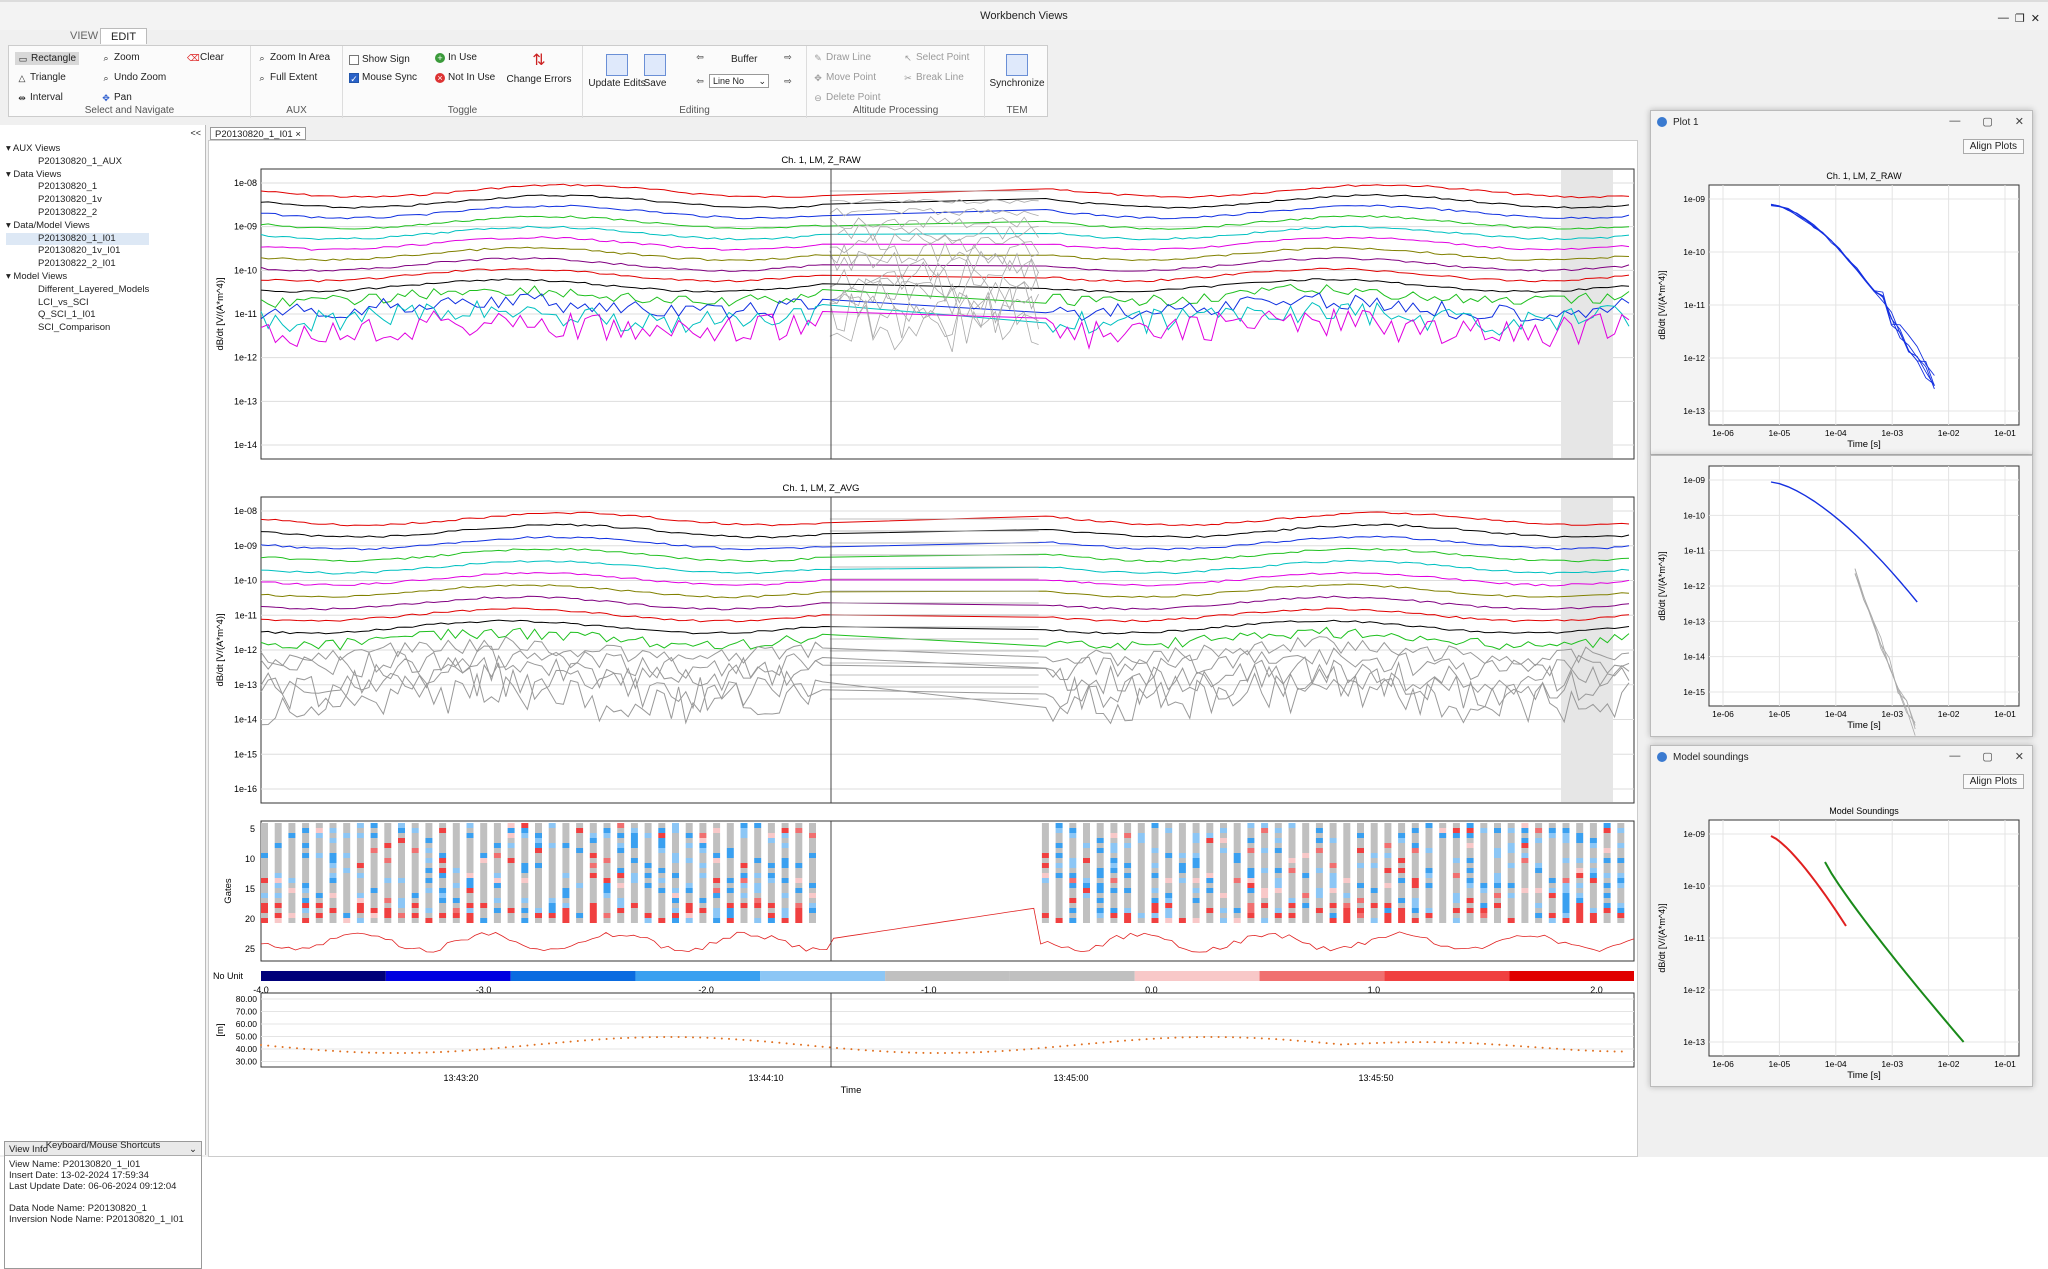 The width and height of the screenshot is (2048, 1269). What do you see at coordinates (77, 200) in the screenshot?
I see `tree-item: P20130820_1v` at bounding box center [77, 200].